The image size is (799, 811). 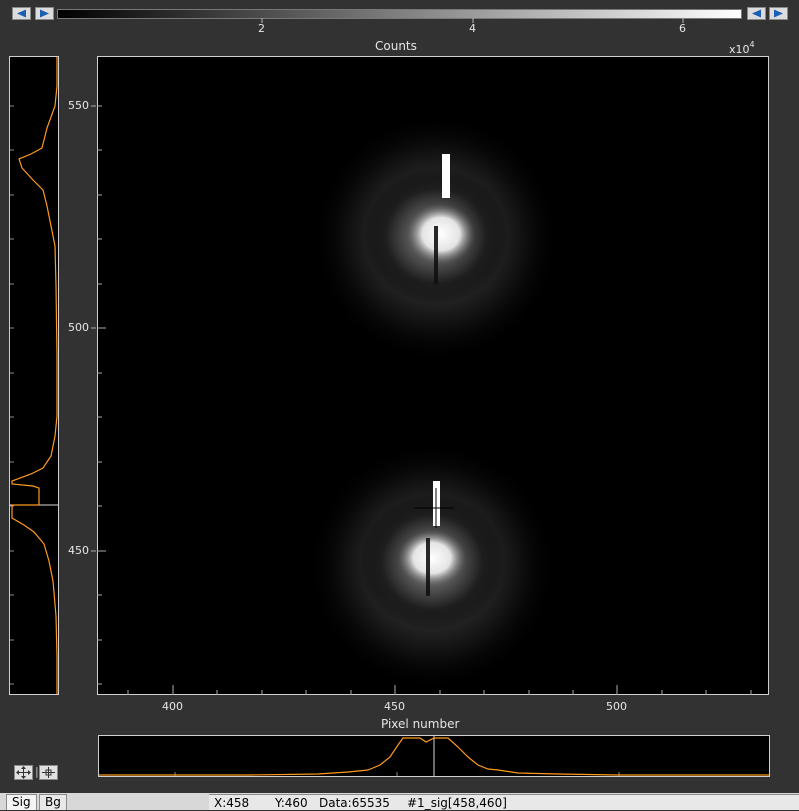 I want to click on exponent-base: x10, so click(x=739, y=49).